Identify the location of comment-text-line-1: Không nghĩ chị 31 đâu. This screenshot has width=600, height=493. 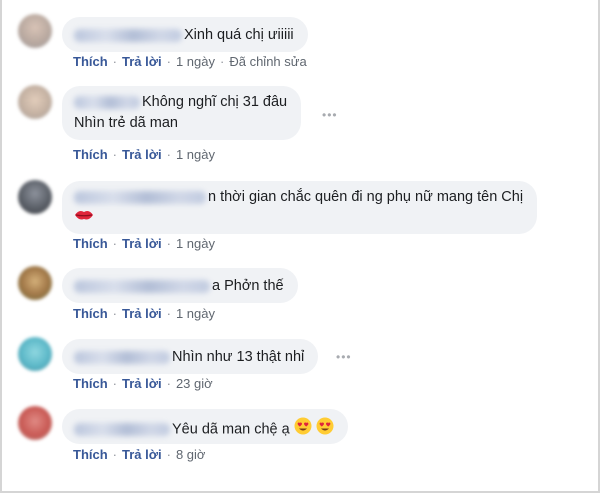
(215, 102).